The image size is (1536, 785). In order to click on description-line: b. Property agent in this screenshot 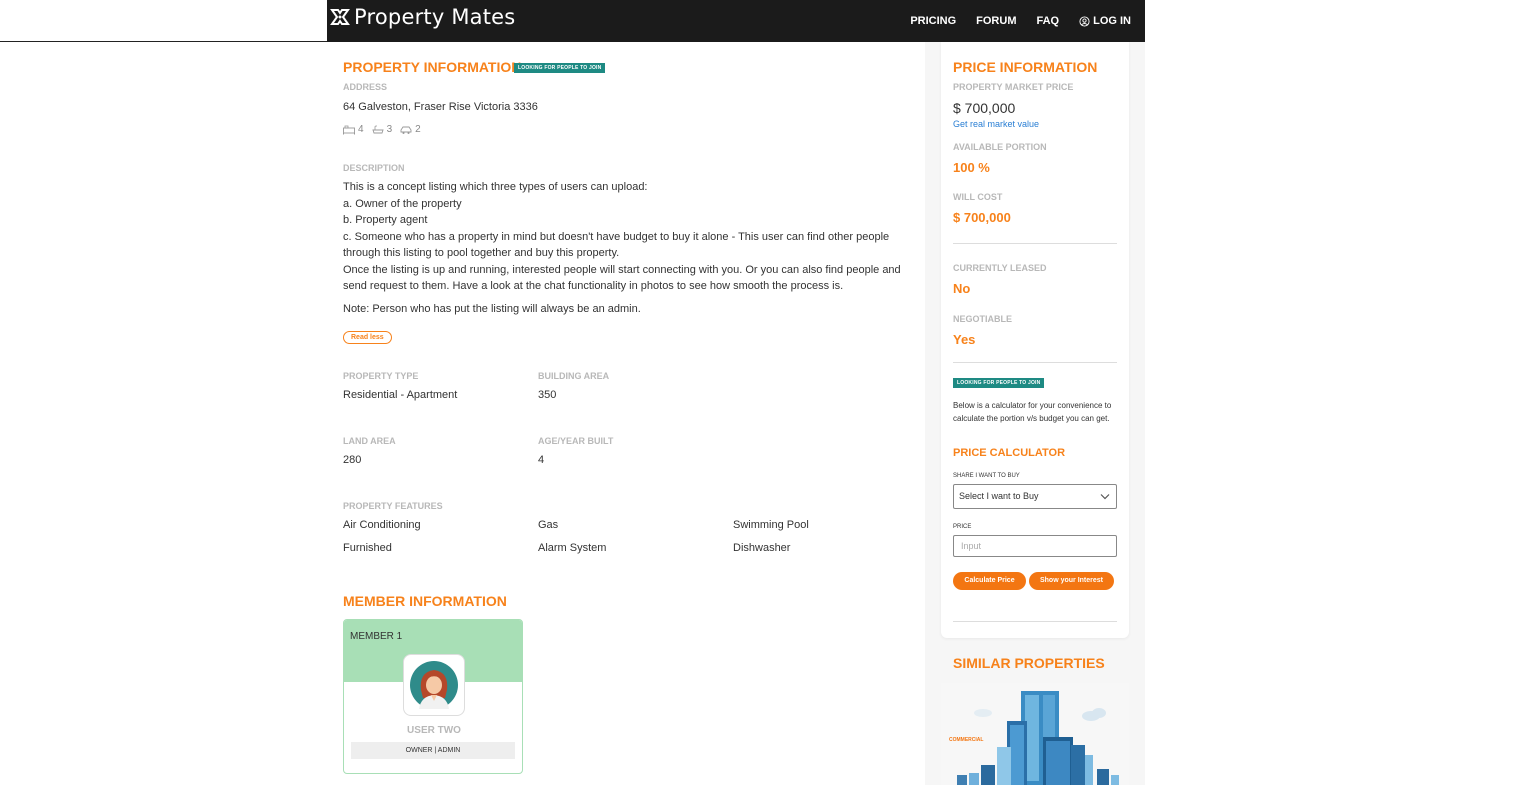, I will do `click(385, 220)`.